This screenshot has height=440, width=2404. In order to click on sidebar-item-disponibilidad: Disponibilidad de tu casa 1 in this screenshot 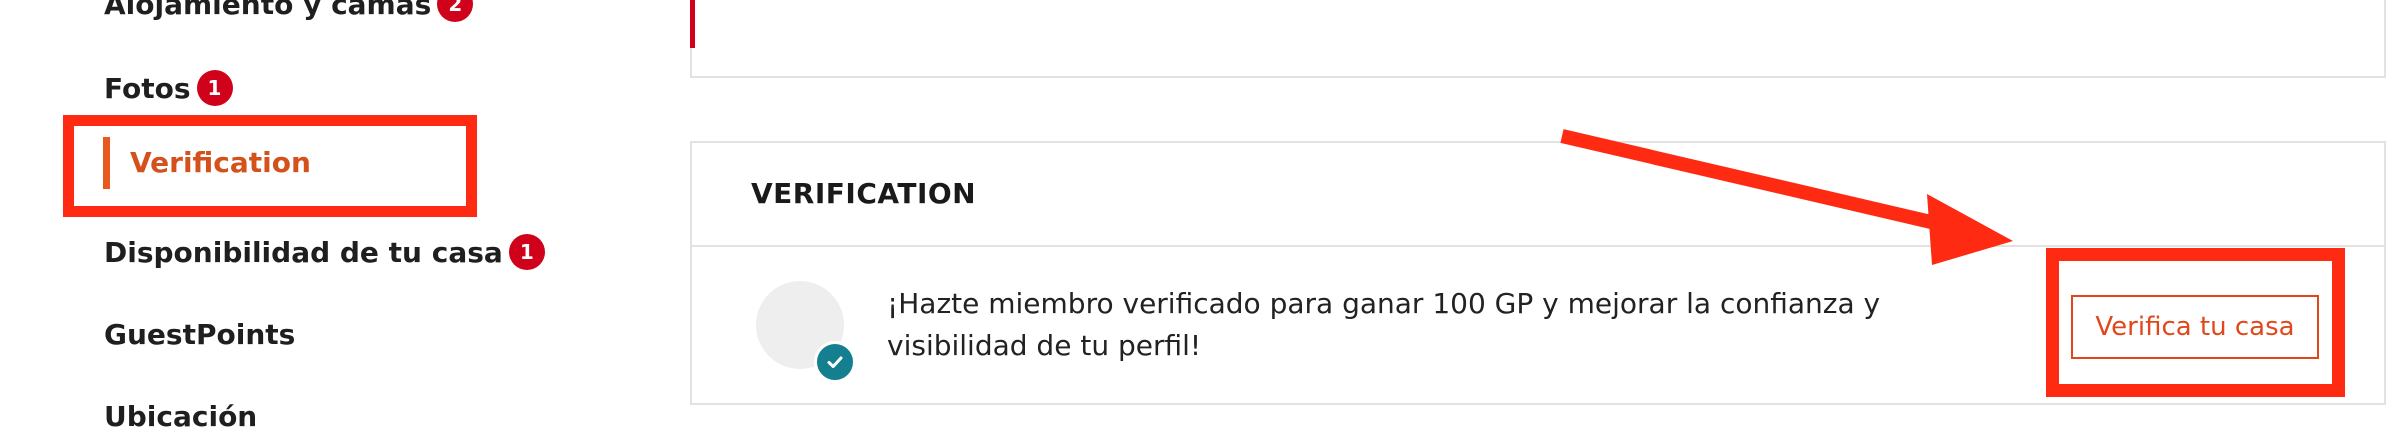, I will do `click(324, 252)`.